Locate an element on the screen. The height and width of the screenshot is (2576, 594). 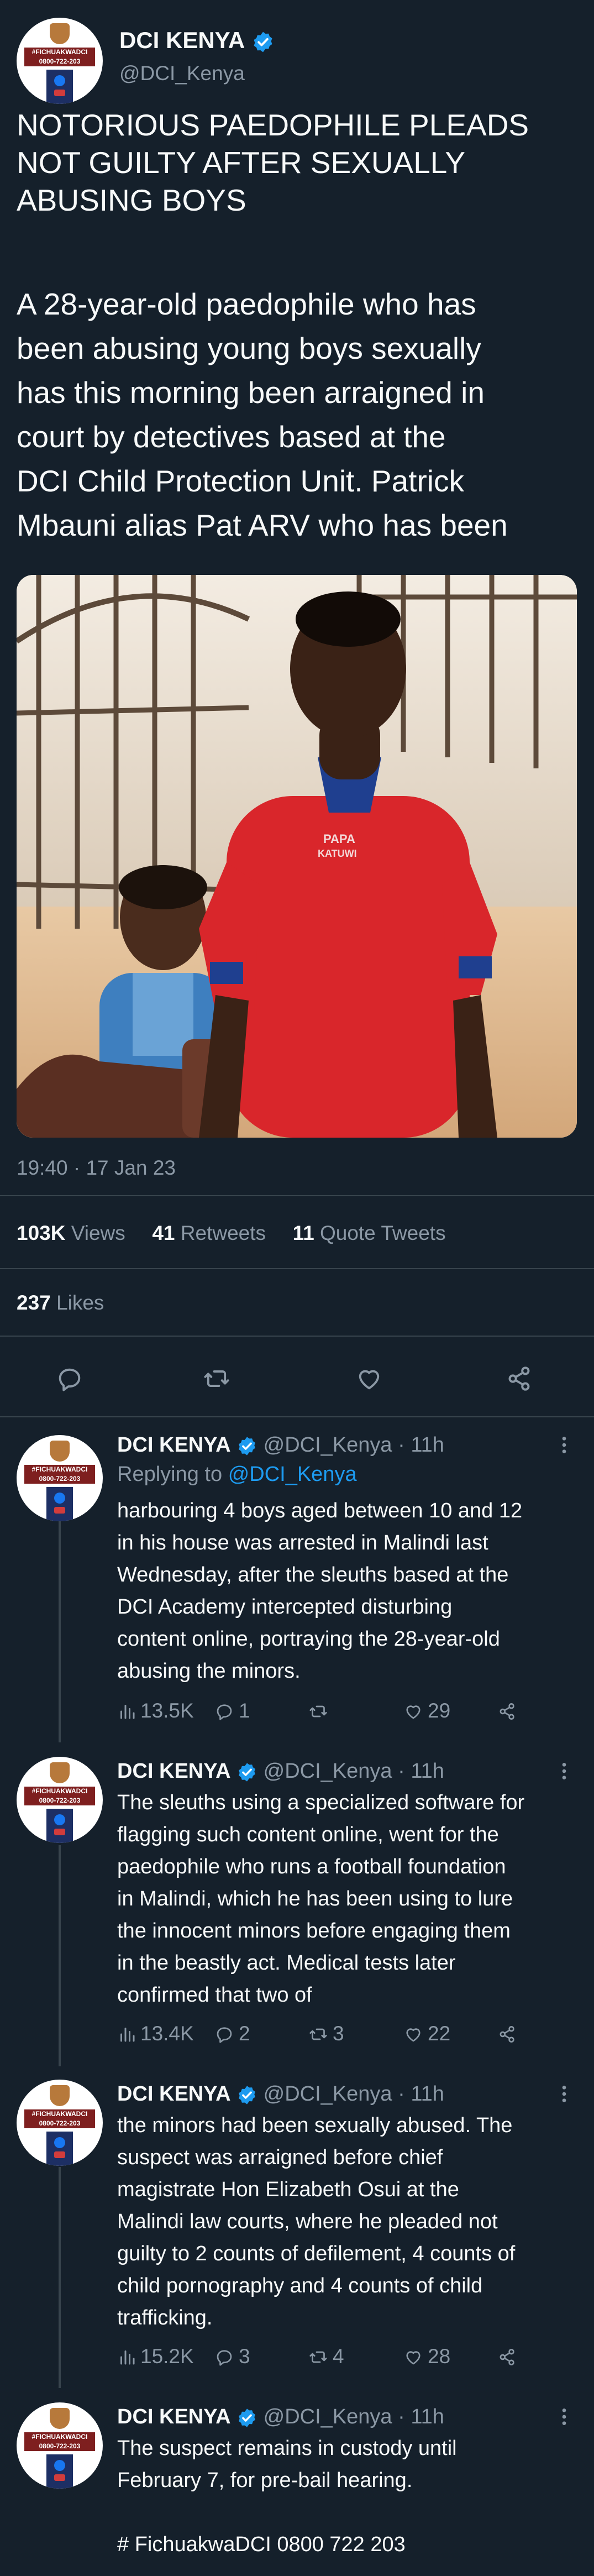
likes-label: Likes is located at coordinates (80, 1302).